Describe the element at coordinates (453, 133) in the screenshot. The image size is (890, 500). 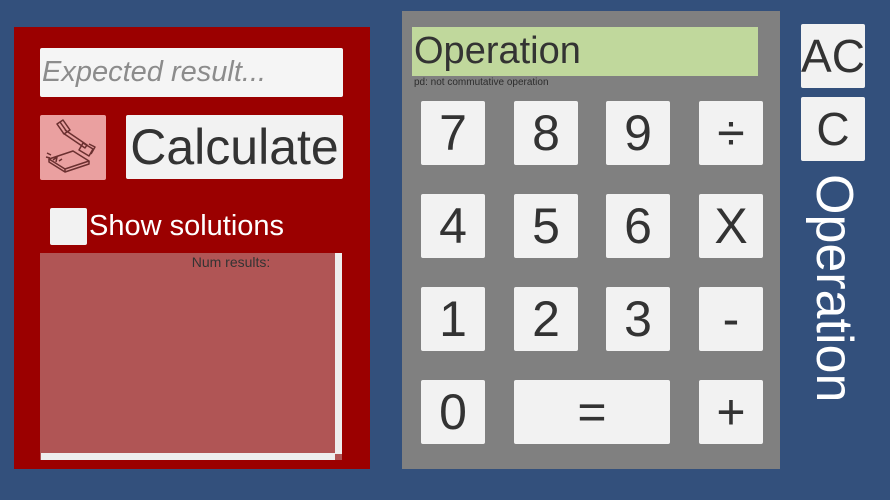
I see `key-7: 7` at that location.